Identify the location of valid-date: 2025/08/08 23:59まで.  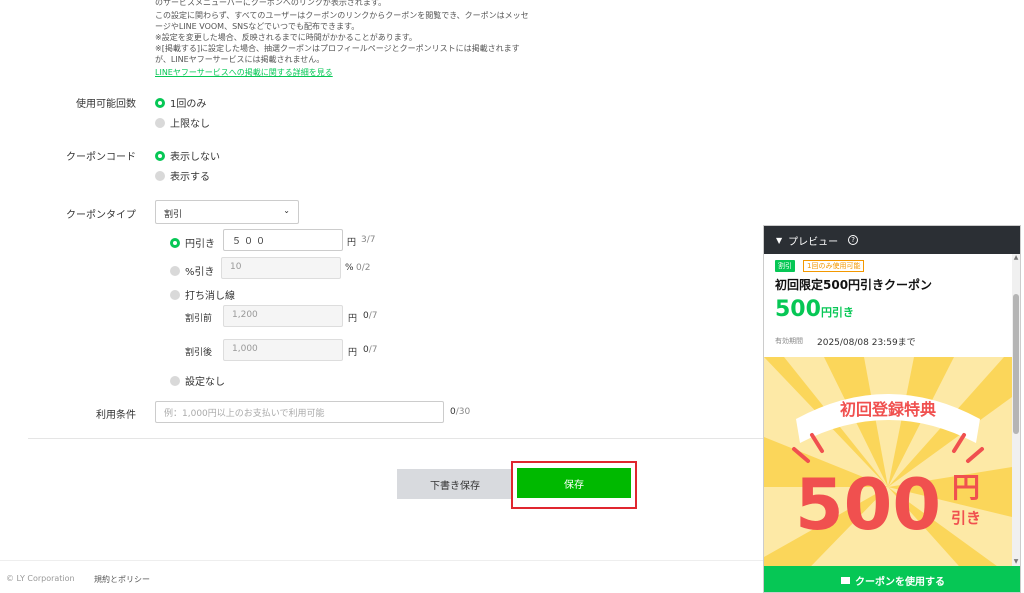
(866, 343).